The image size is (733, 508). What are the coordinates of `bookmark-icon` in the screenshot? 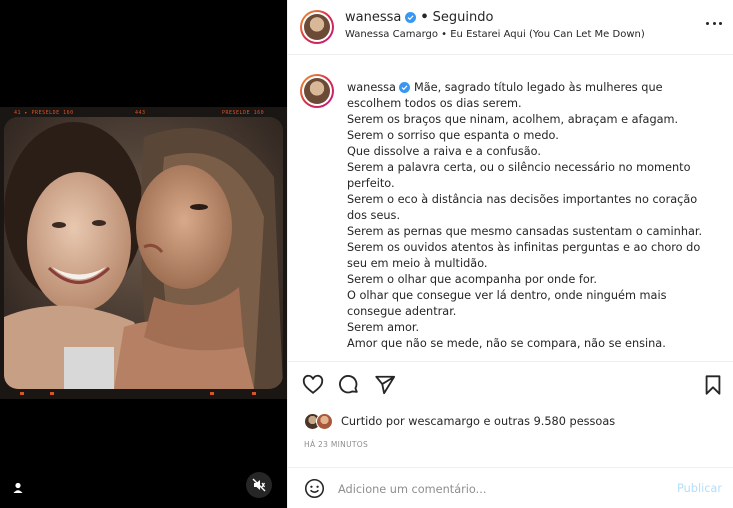 It's located at (713, 385).